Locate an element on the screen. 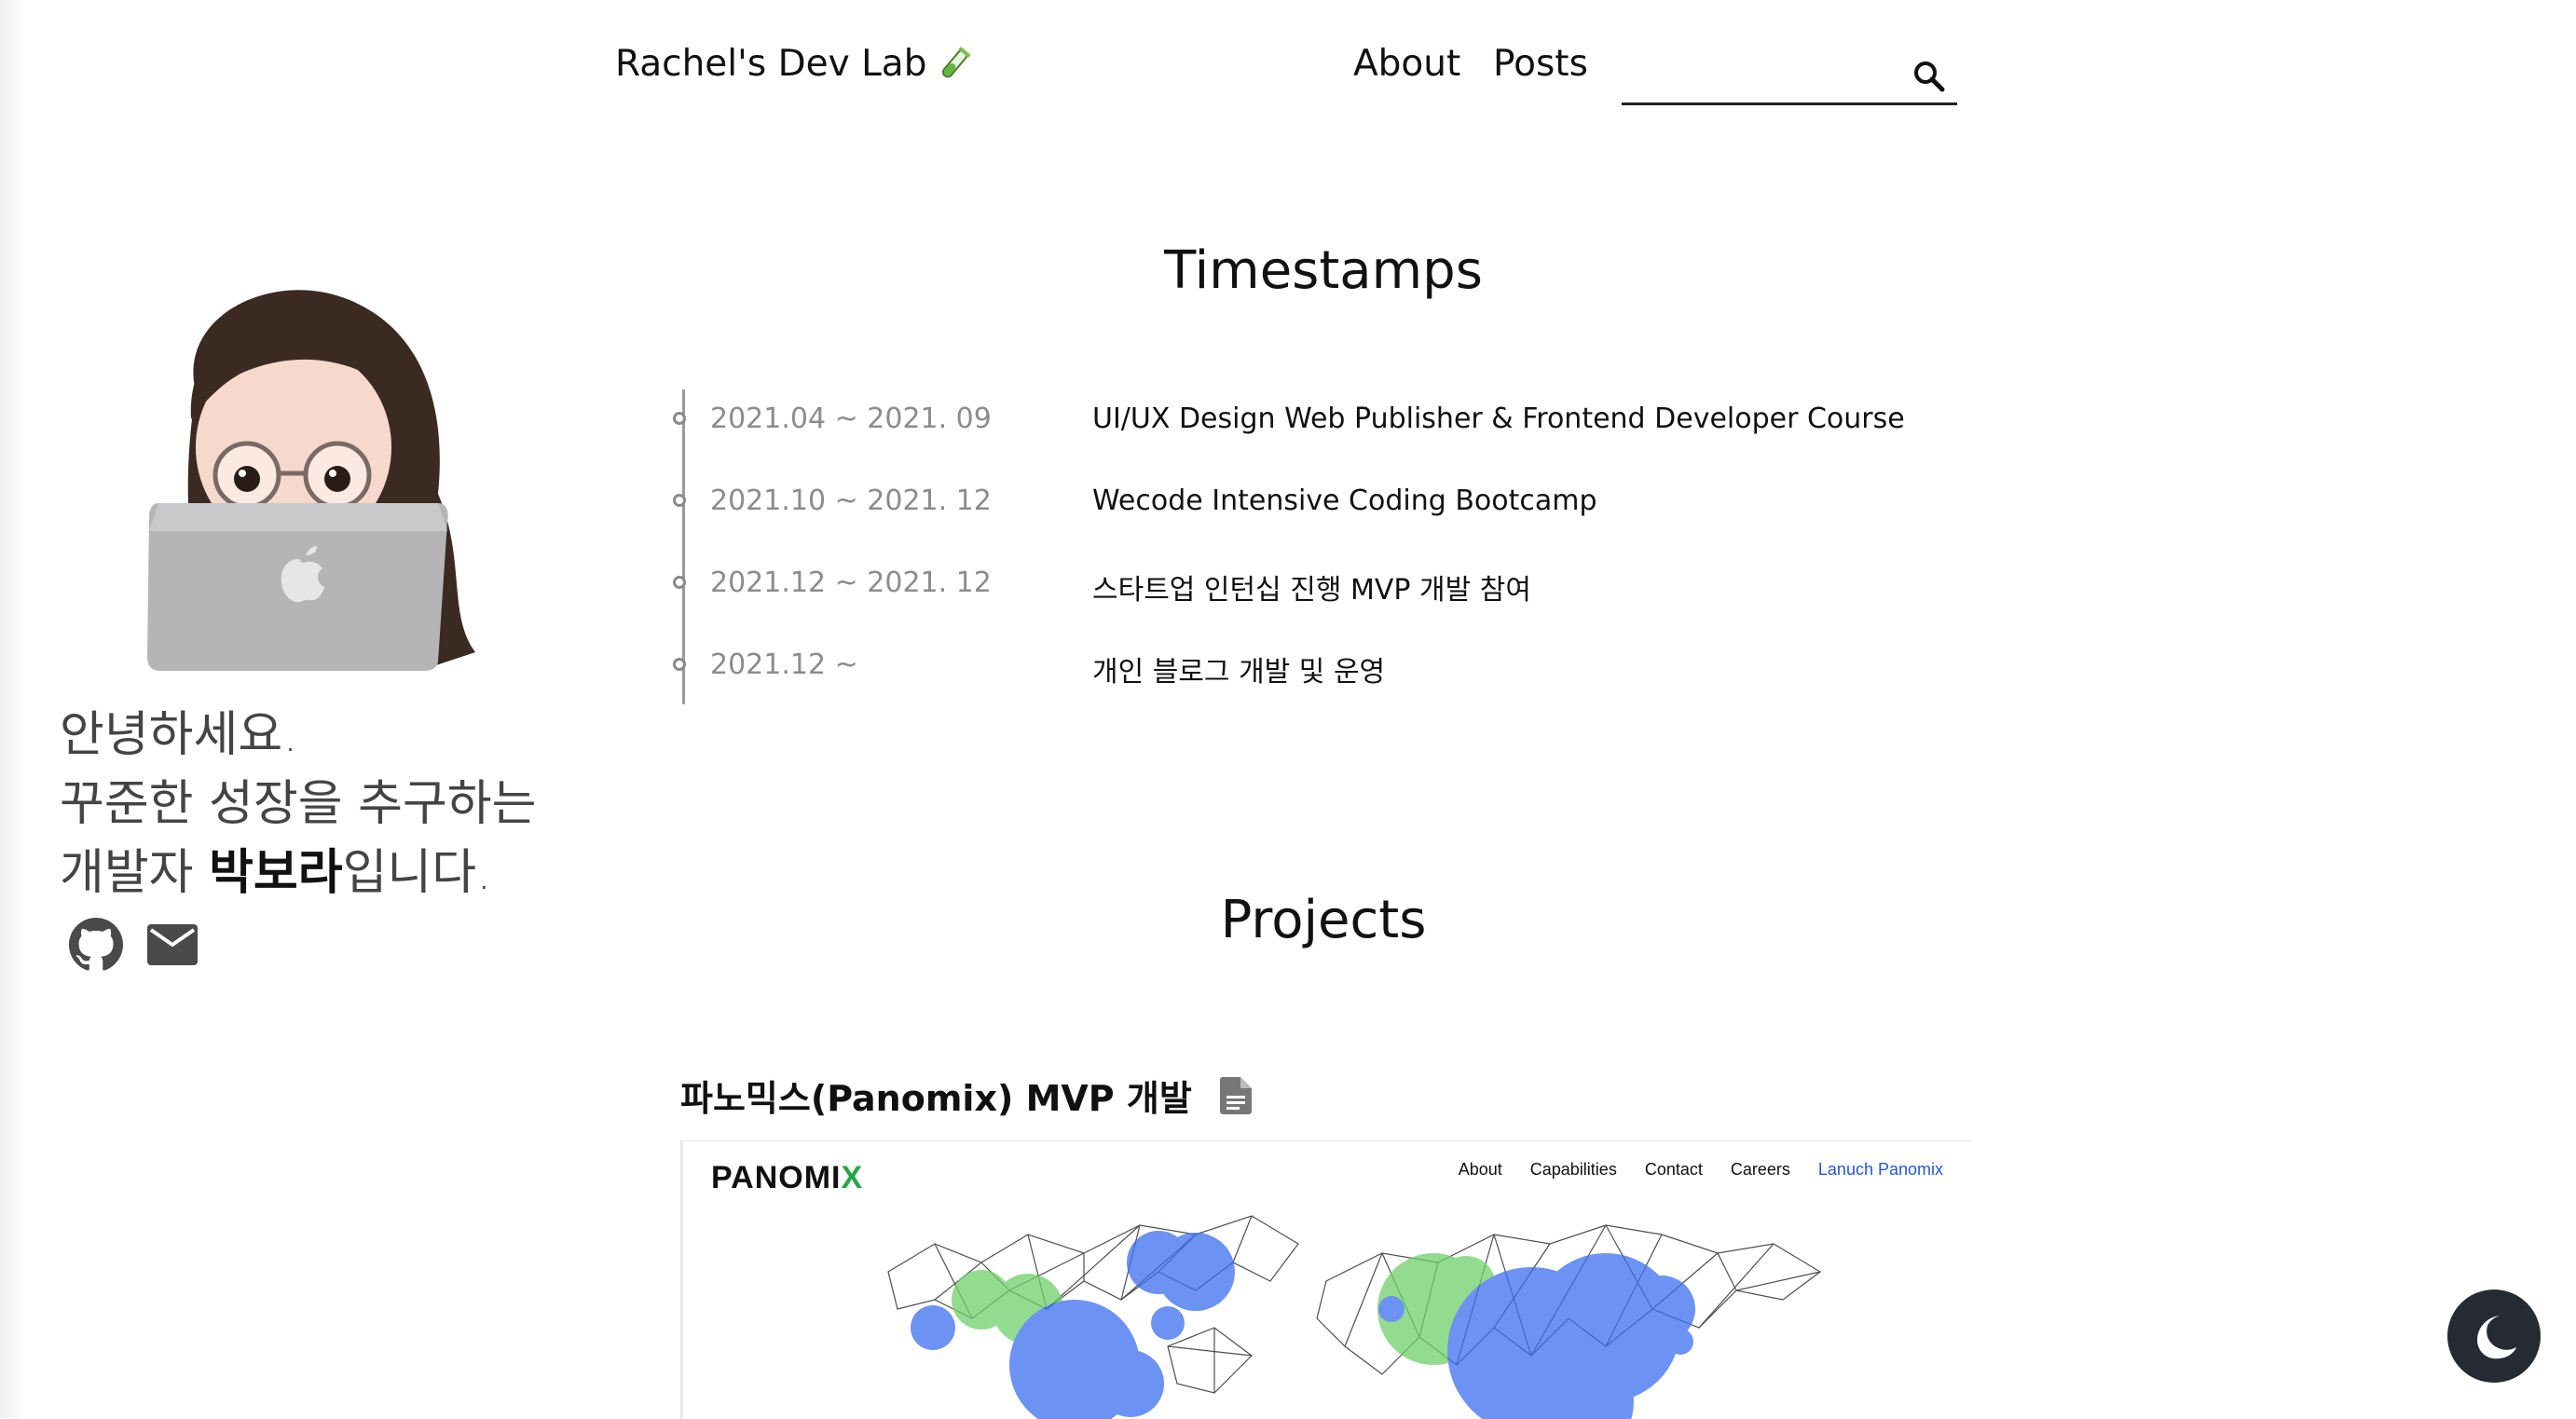 The image size is (2576, 1419). greeting-prefix: 개발자 is located at coordinates (135, 873).